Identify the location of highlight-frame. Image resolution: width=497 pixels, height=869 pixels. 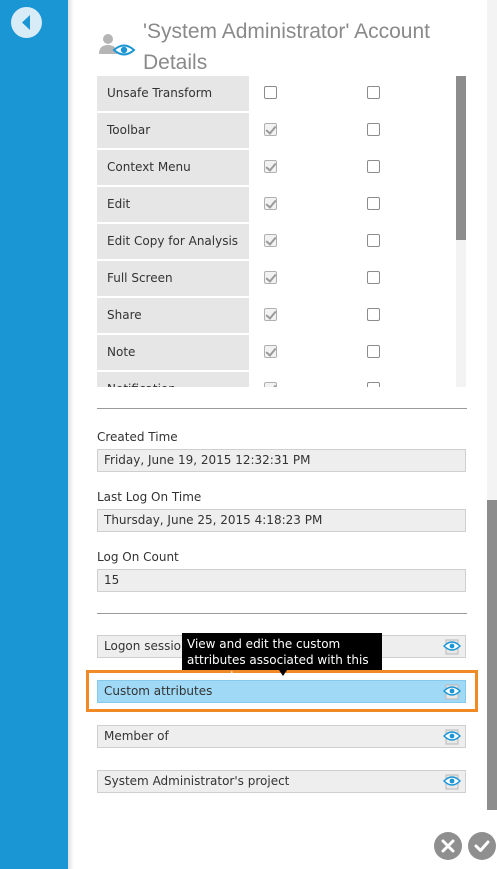
(282, 691).